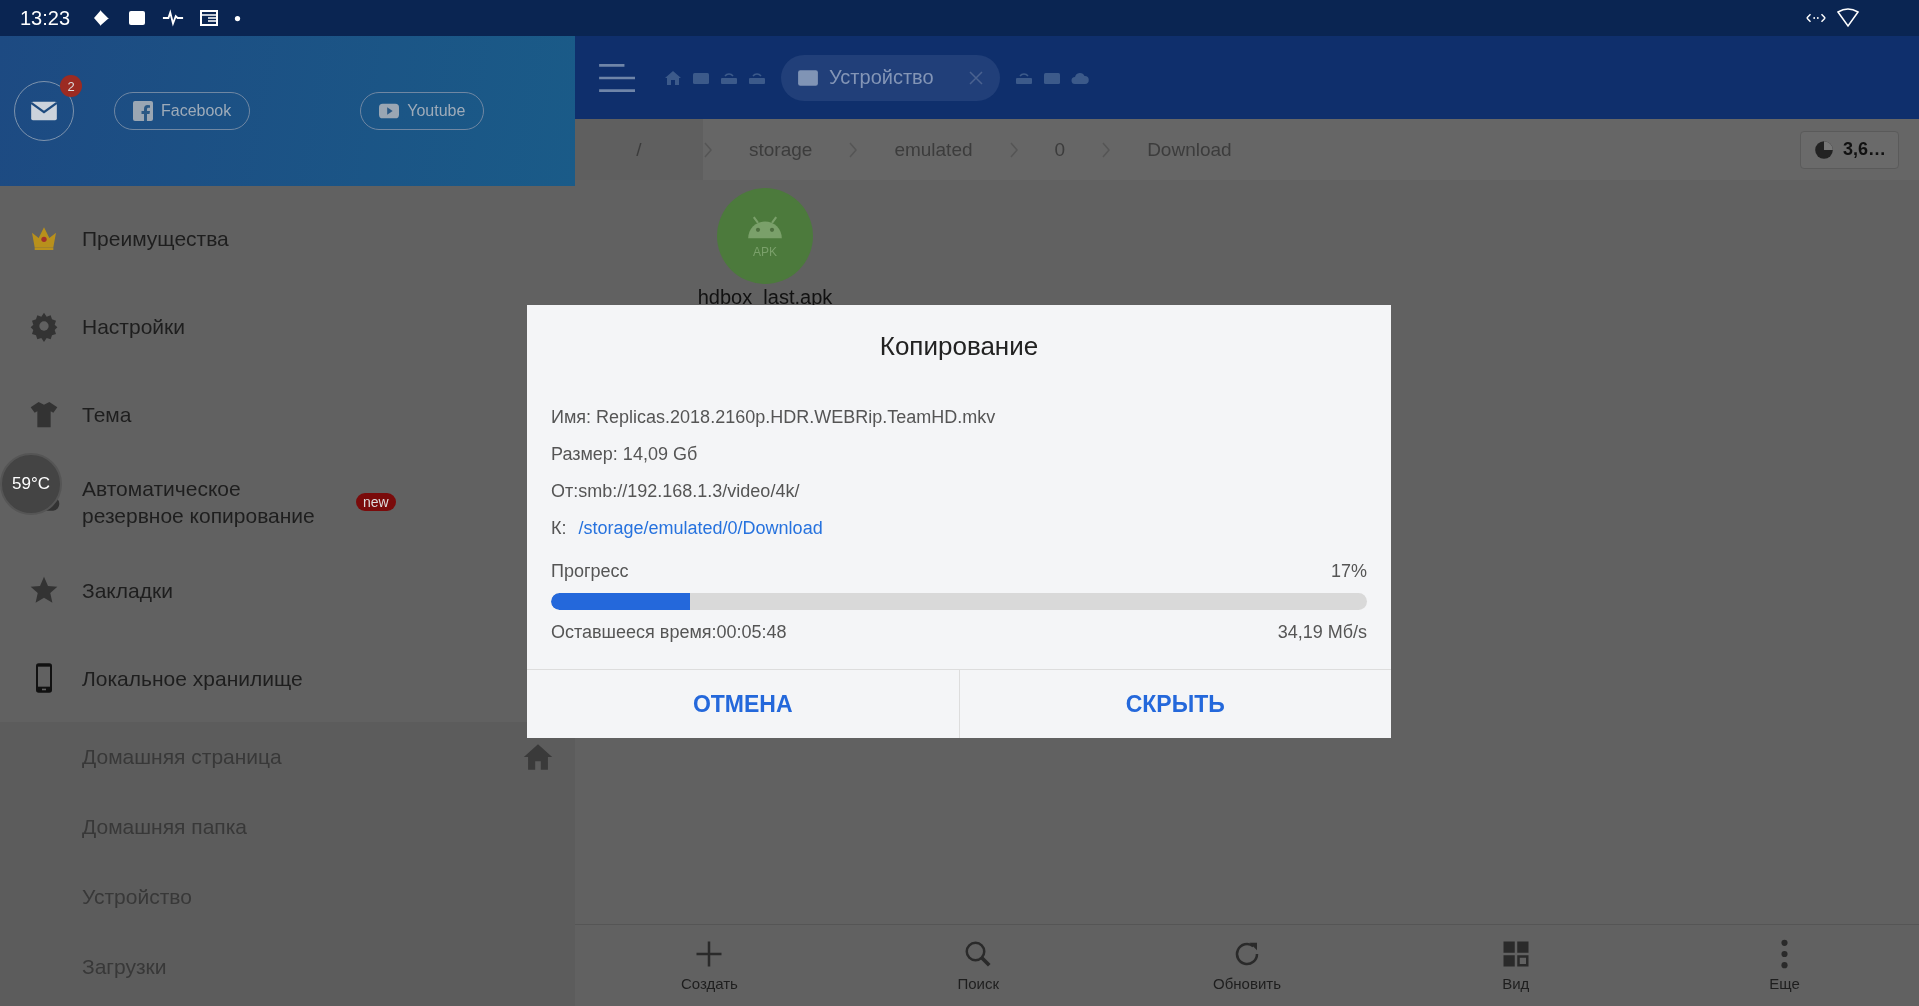  Describe the element at coordinates (45, 18) in the screenshot. I see `clock-time: 13:23` at that location.